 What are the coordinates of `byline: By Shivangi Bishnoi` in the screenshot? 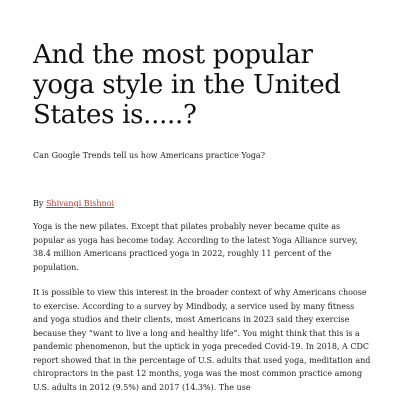 It's located at (203, 204).